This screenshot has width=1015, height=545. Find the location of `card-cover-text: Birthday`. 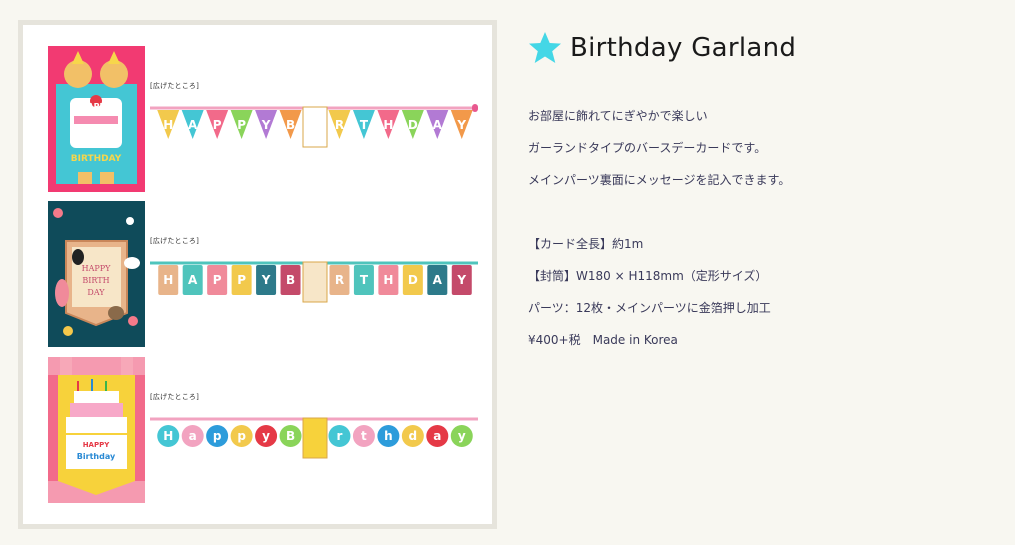

card-cover-text: Birthday is located at coordinates (96, 456).